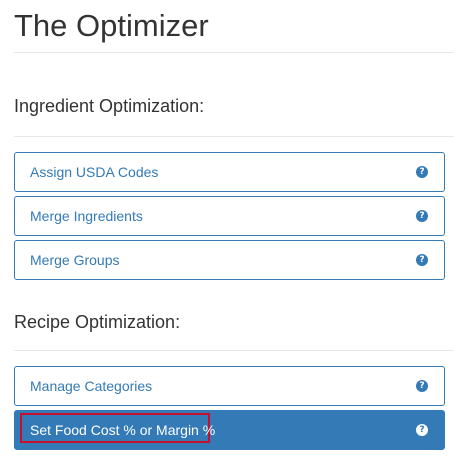 This screenshot has width=468, height=468. What do you see at coordinates (229, 430) in the screenshot?
I see `set-food-cost-margin-button: Set Food Cost % or Margin % ?` at bounding box center [229, 430].